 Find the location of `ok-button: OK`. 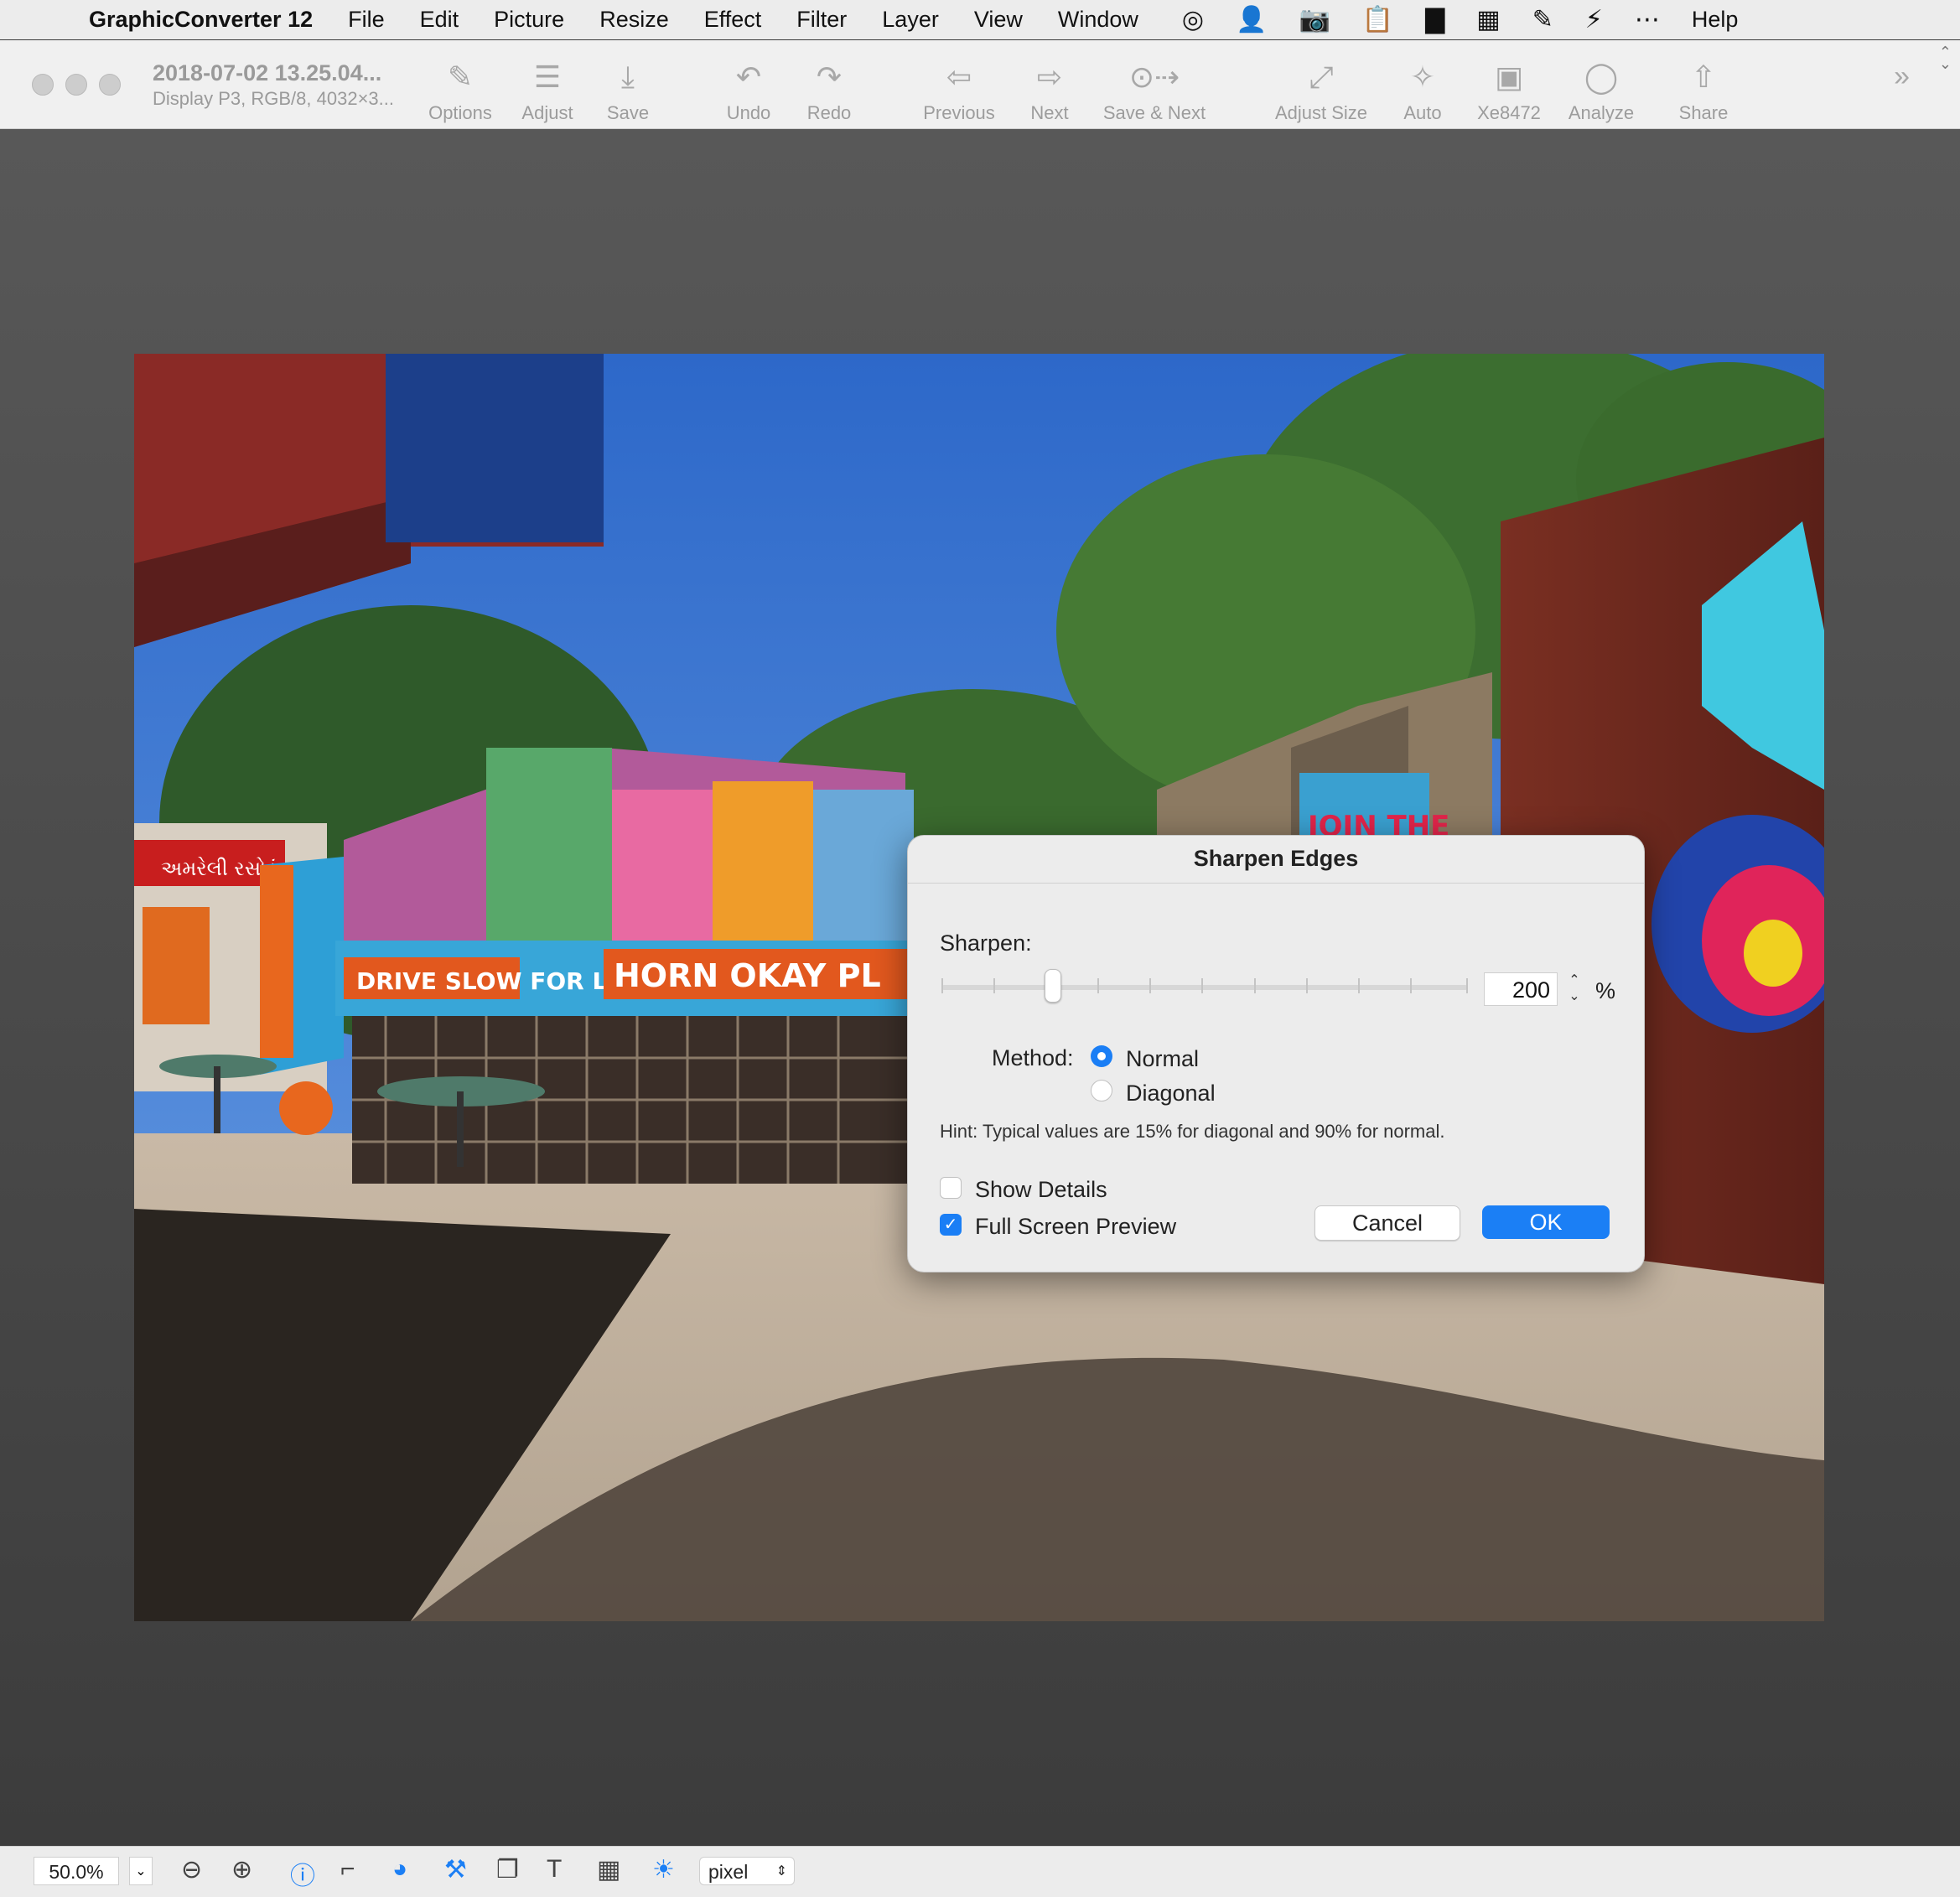

ok-button: OK is located at coordinates (1546, 1222).